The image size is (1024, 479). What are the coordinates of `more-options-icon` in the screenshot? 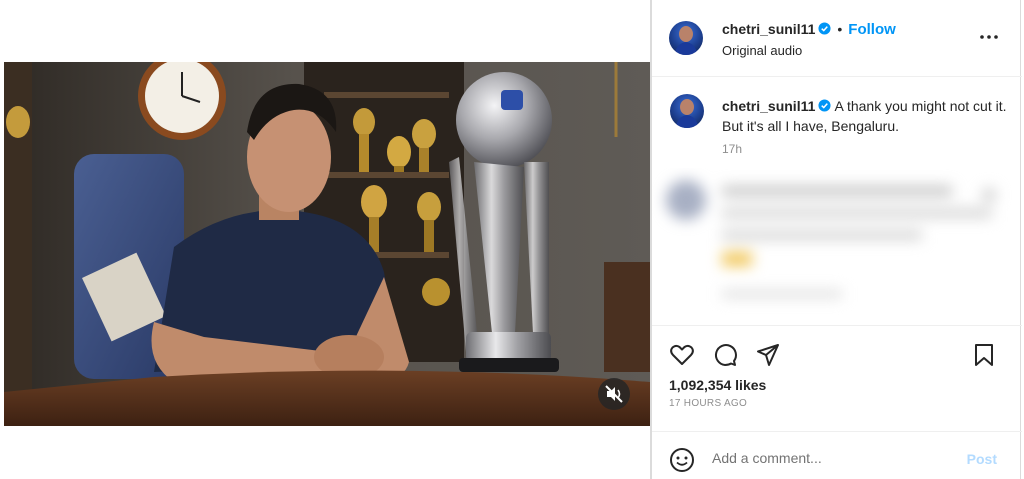 It's located at (989, 37).